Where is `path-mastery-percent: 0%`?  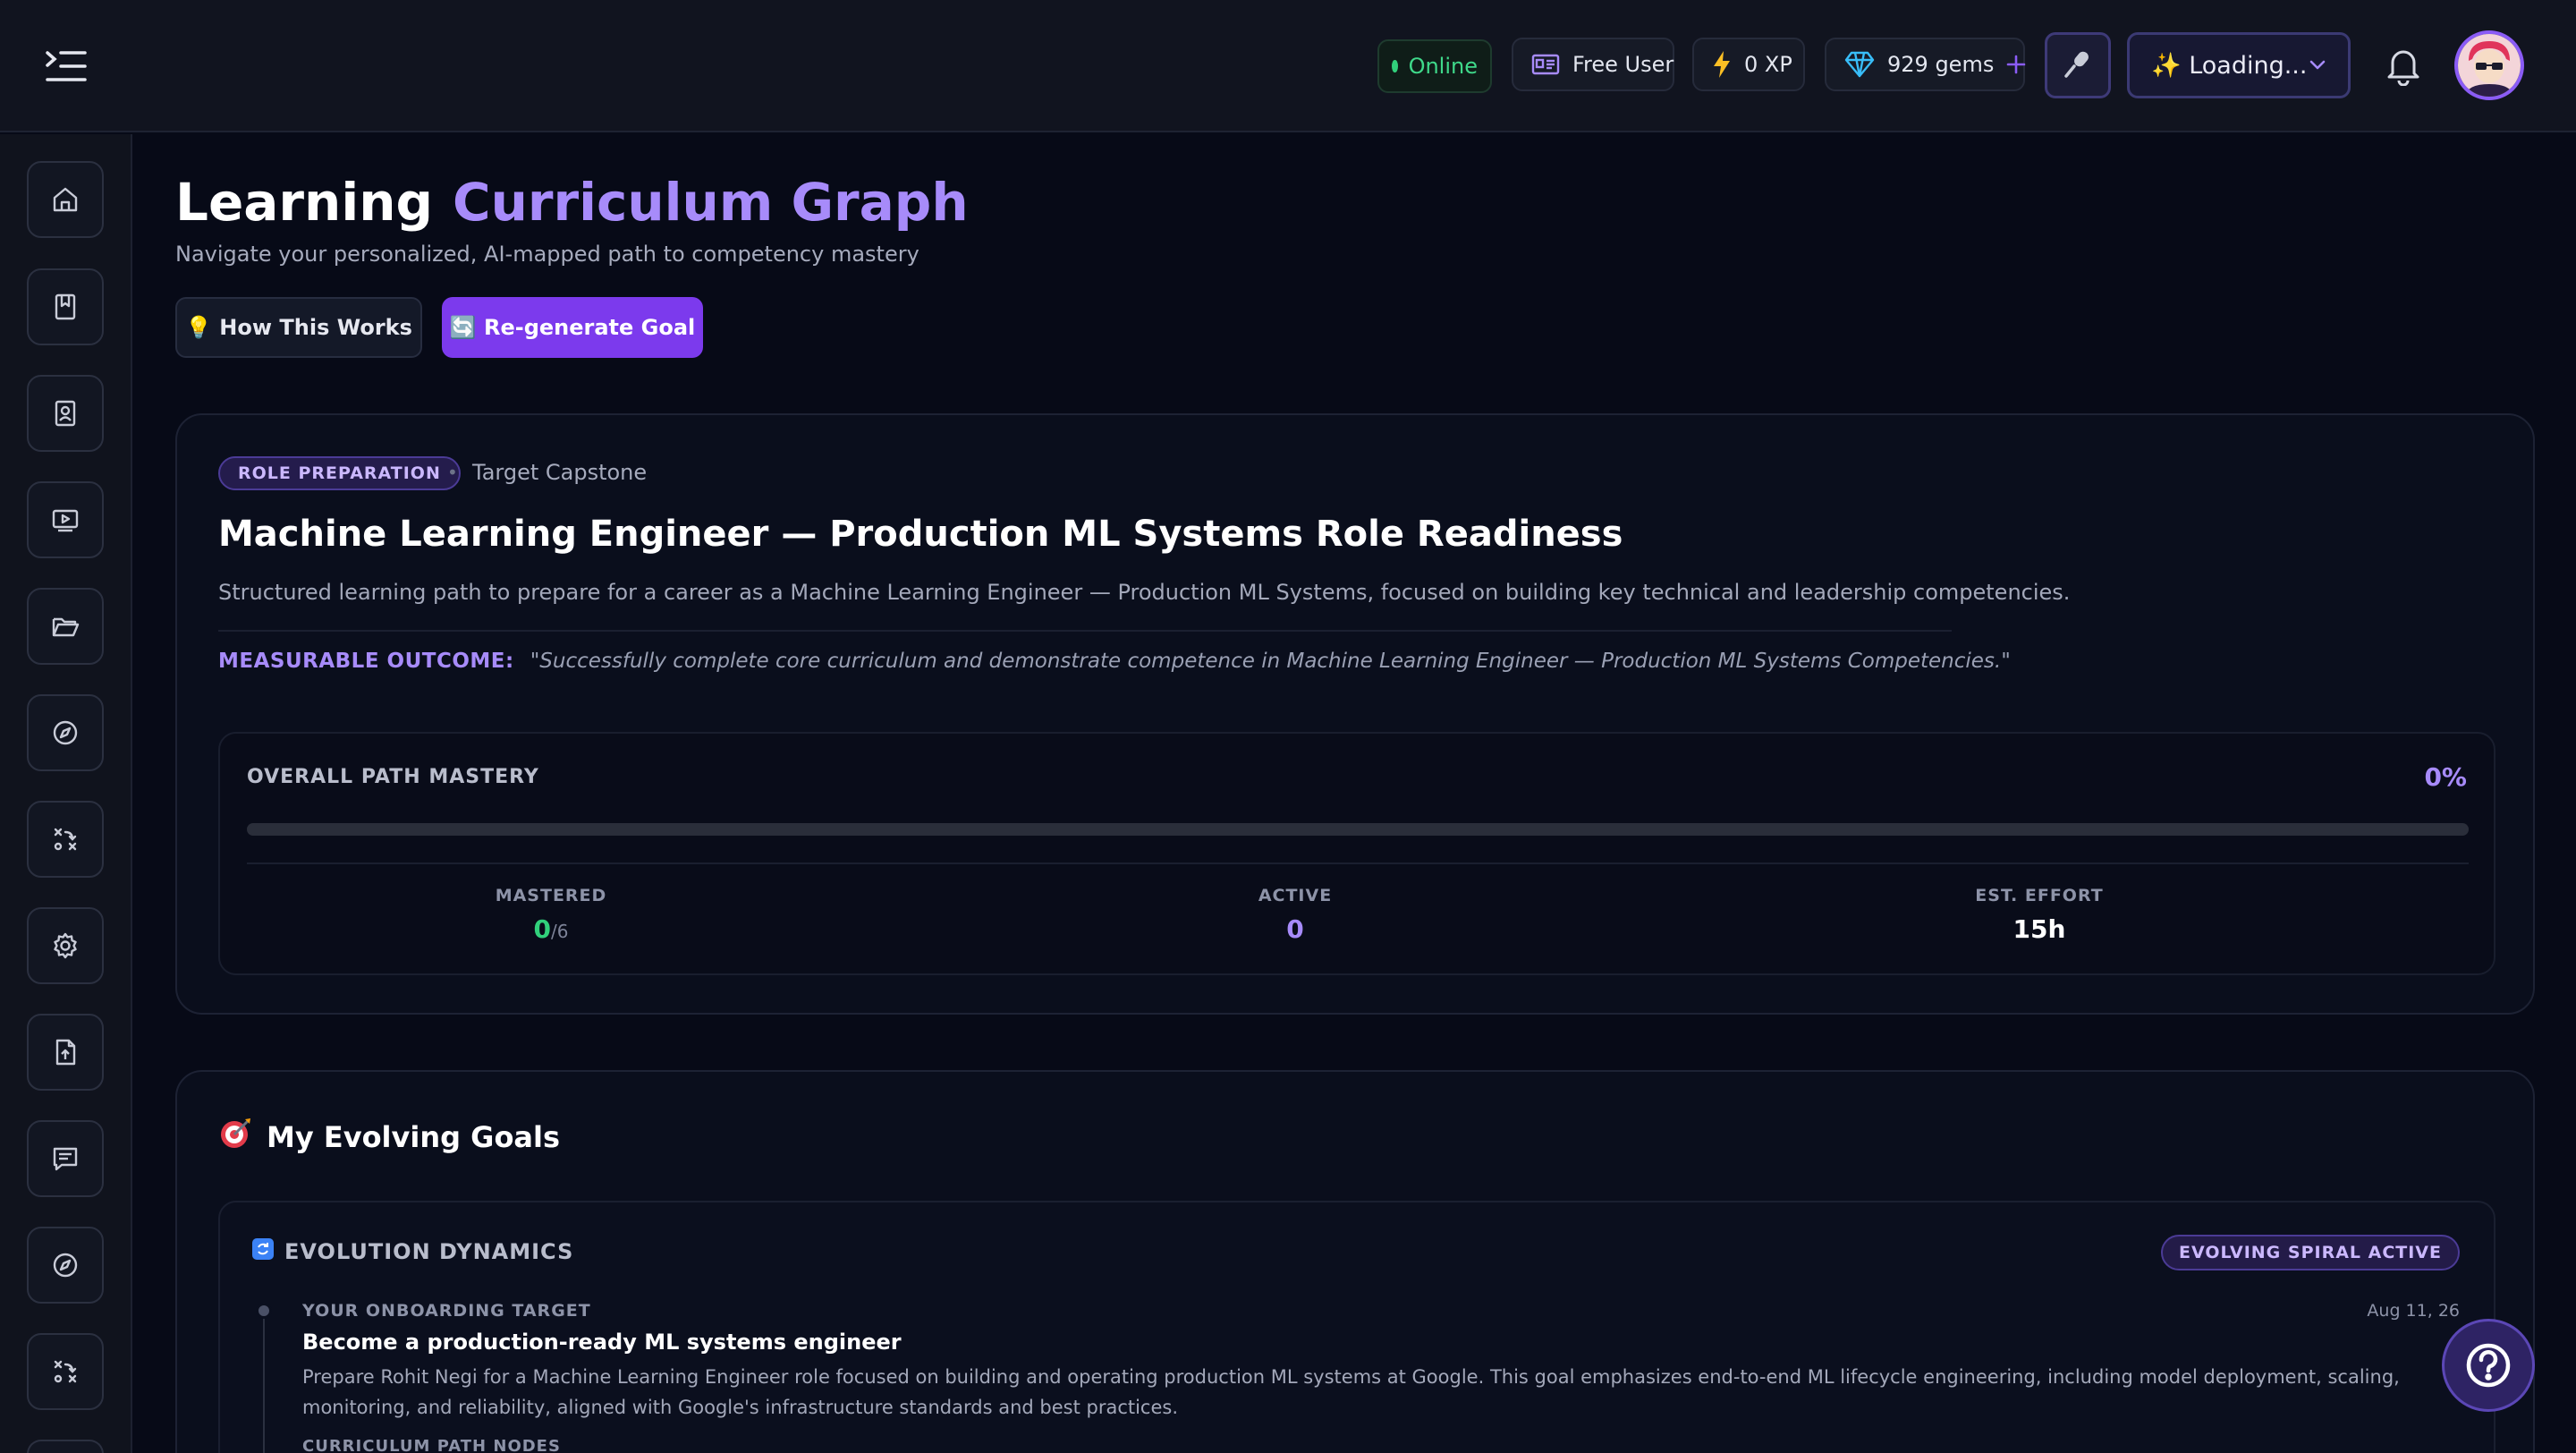
path-mastery-percent: 0% is located at coordinates (2445, 777).